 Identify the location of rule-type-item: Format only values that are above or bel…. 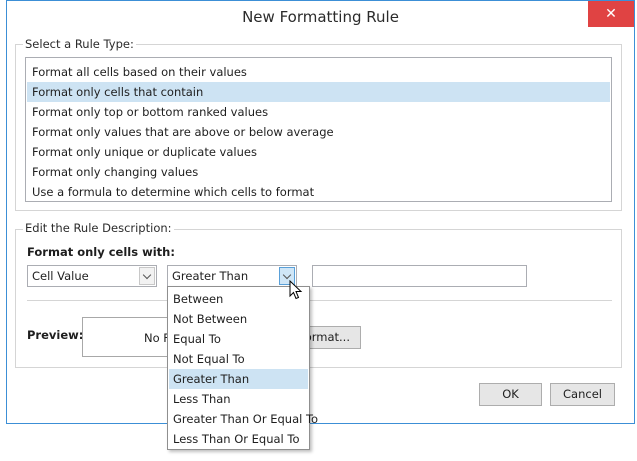
(318, 132).